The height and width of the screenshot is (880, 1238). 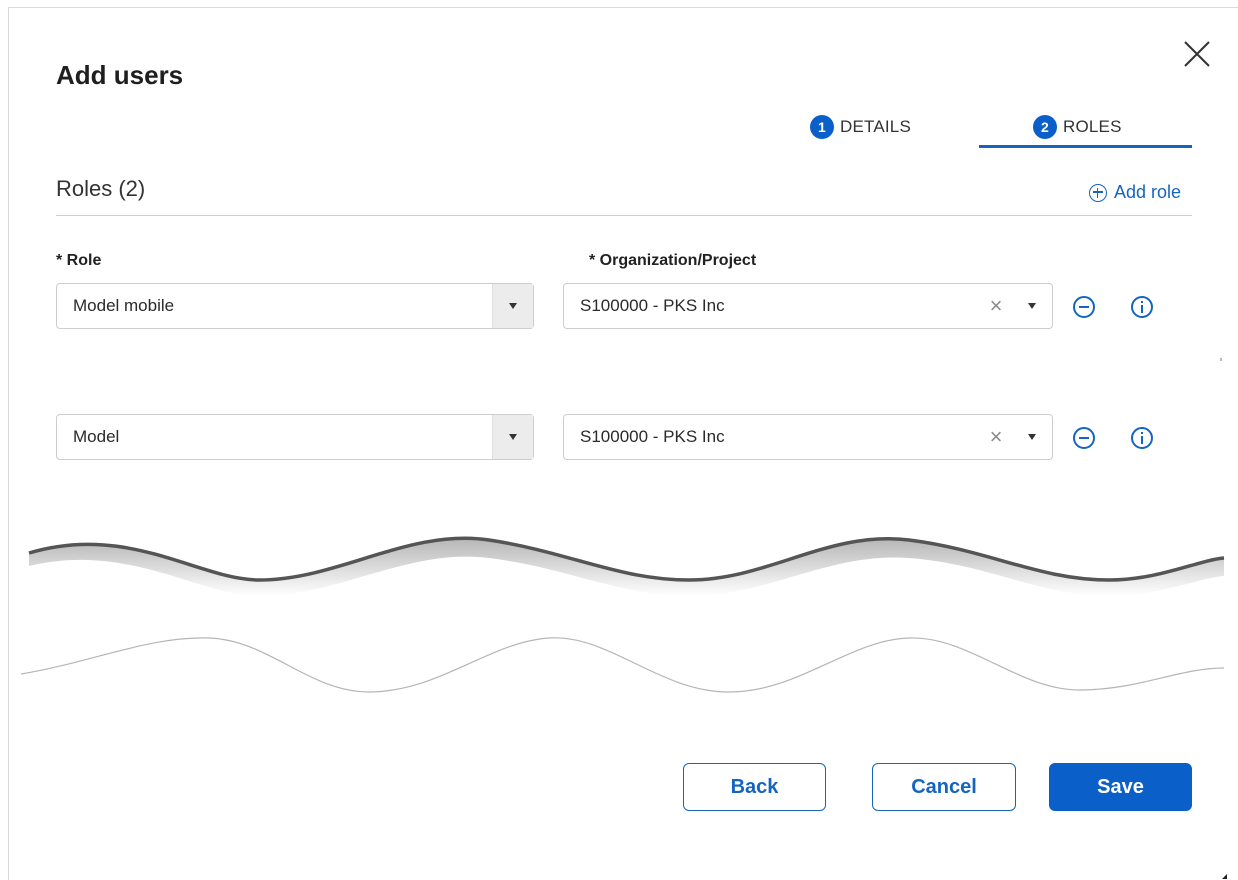 I want to click on roles-section-title: Roles (2), so click(x=101, y=188).